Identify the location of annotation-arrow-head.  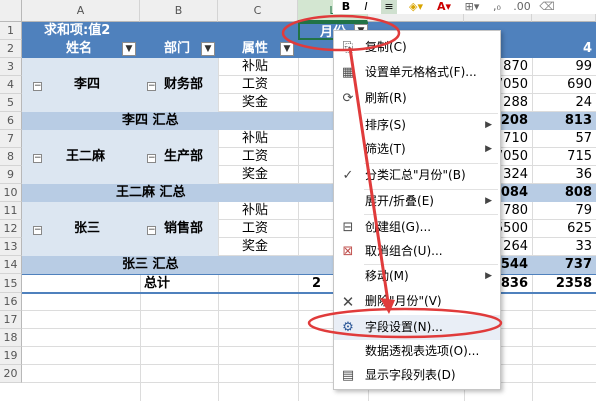
(387, 306).